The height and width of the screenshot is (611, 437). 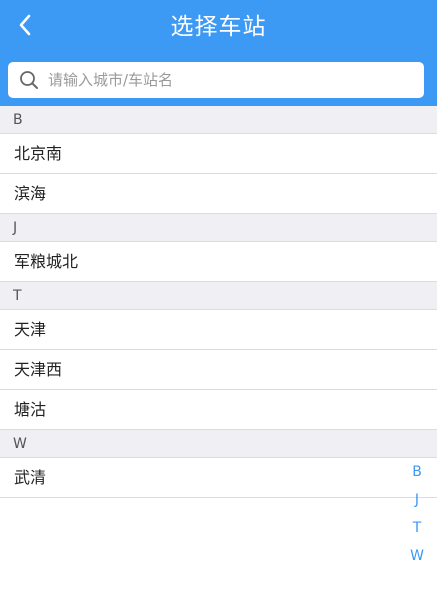 I want to click on station-row: 滨海, so click(x=218, y=194).